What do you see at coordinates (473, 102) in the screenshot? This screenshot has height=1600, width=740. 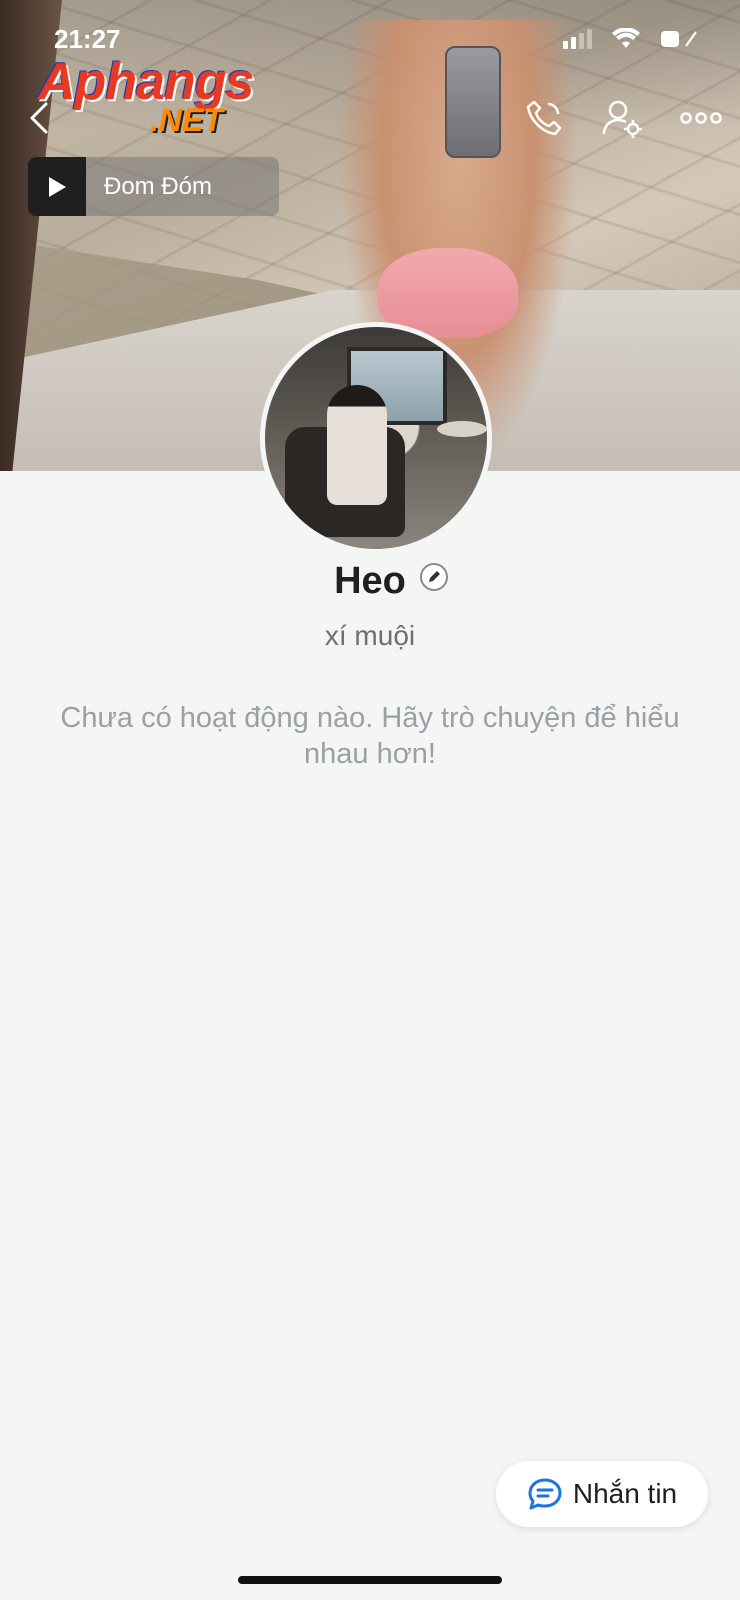 I see `cover-phone` at bounding box center [473, 102].